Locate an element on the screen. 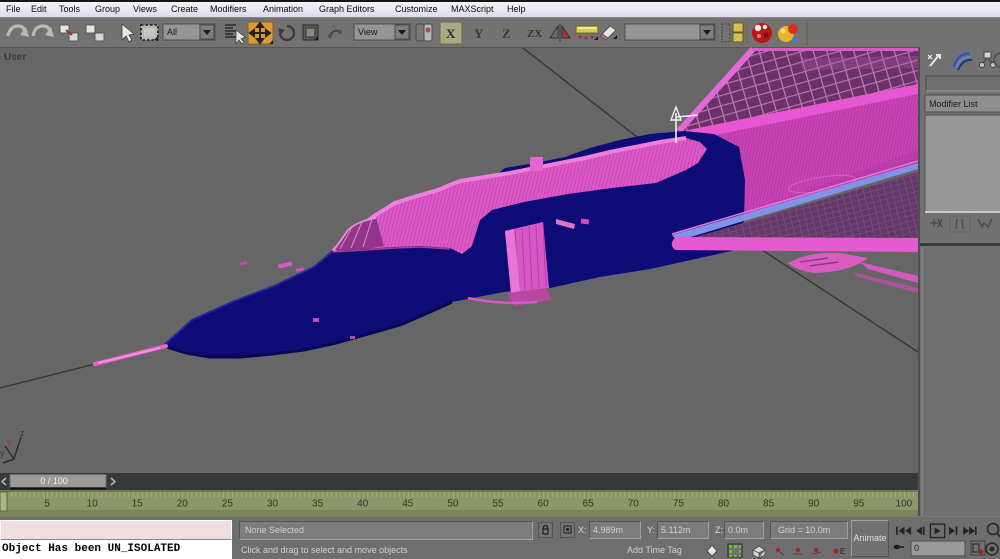 The image size is (1000, 559). svg-text: 85 is located at coordinates (769, 504).